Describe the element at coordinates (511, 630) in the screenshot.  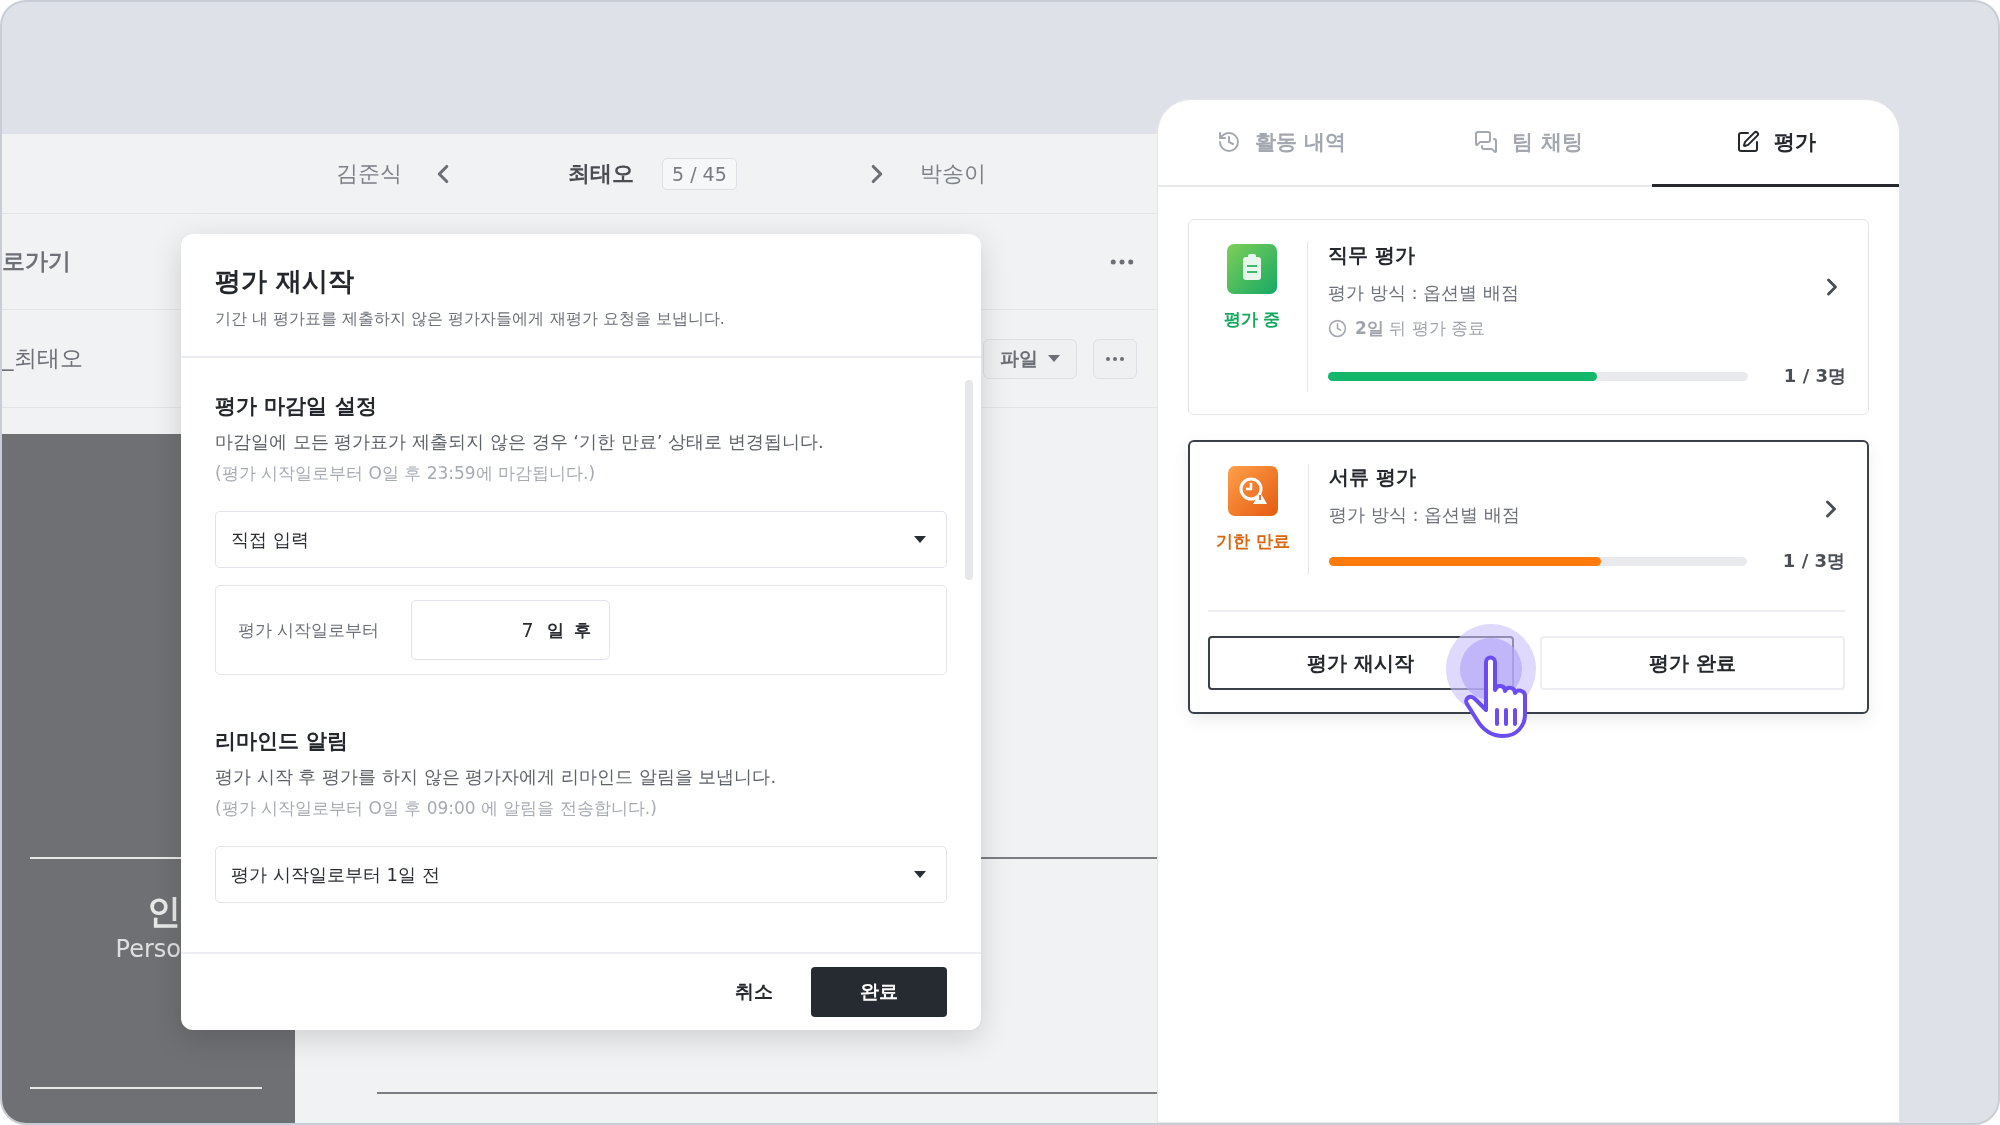
I see `days-input: 7 일 후` at that location.